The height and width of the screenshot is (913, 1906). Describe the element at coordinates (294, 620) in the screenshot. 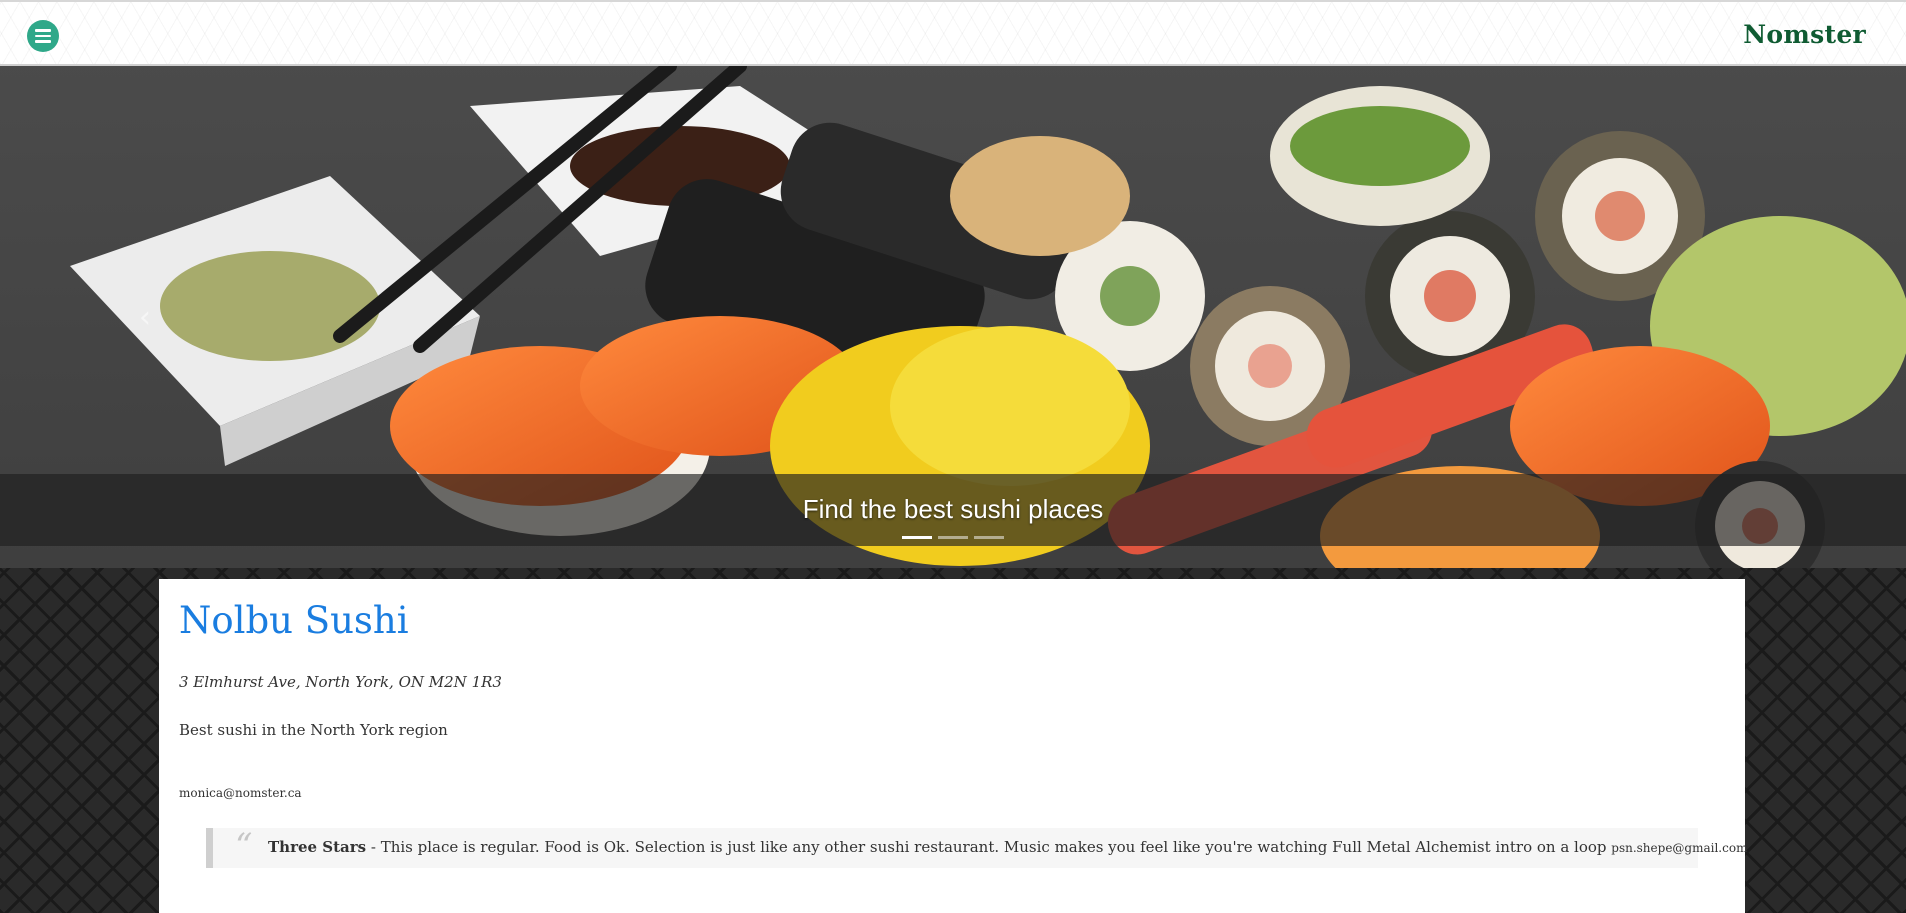

I see `place-name: Nolbu Sushi` at that location.